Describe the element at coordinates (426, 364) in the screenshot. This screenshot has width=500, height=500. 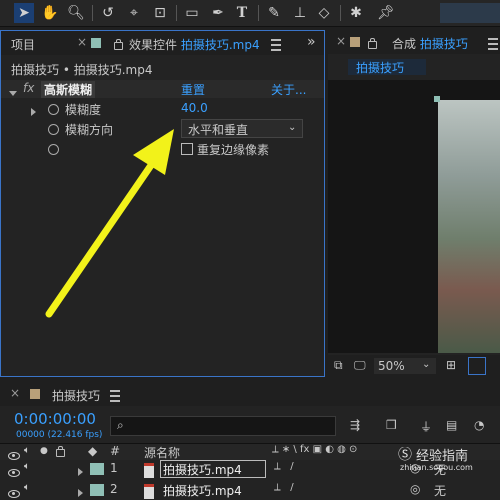
I see `chevron-down-icon: ⌄` at that location.